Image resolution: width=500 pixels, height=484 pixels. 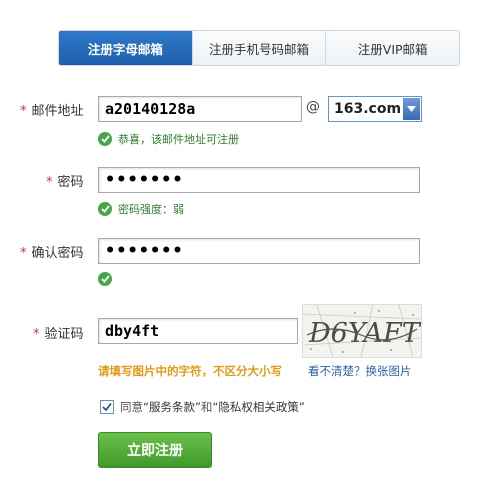 What do you see at coordinates (125, 48) in the screenshot?
I see `tab-letter-mail: 注册字母邮箱` at bounding box center [125, 48].